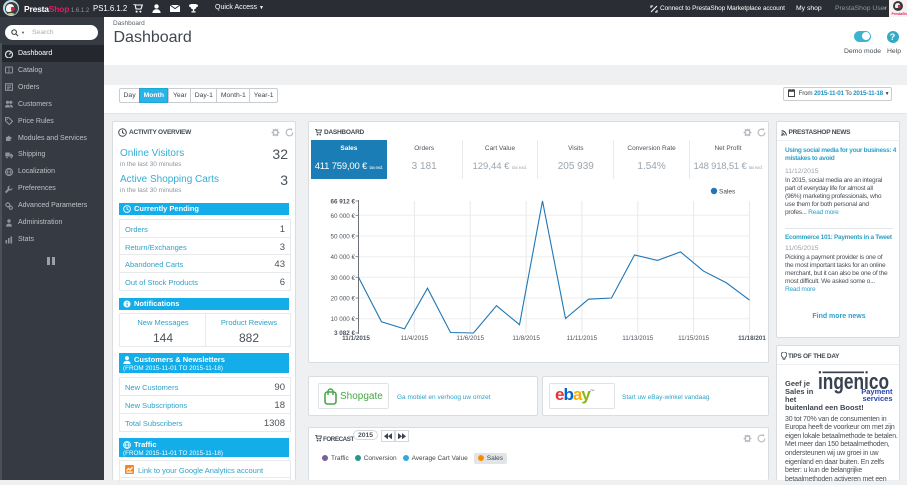  What do you see at coordinates (727, 192) in the screenshot?
I see `svg-text: Sales` at bounding box center [727, 192].